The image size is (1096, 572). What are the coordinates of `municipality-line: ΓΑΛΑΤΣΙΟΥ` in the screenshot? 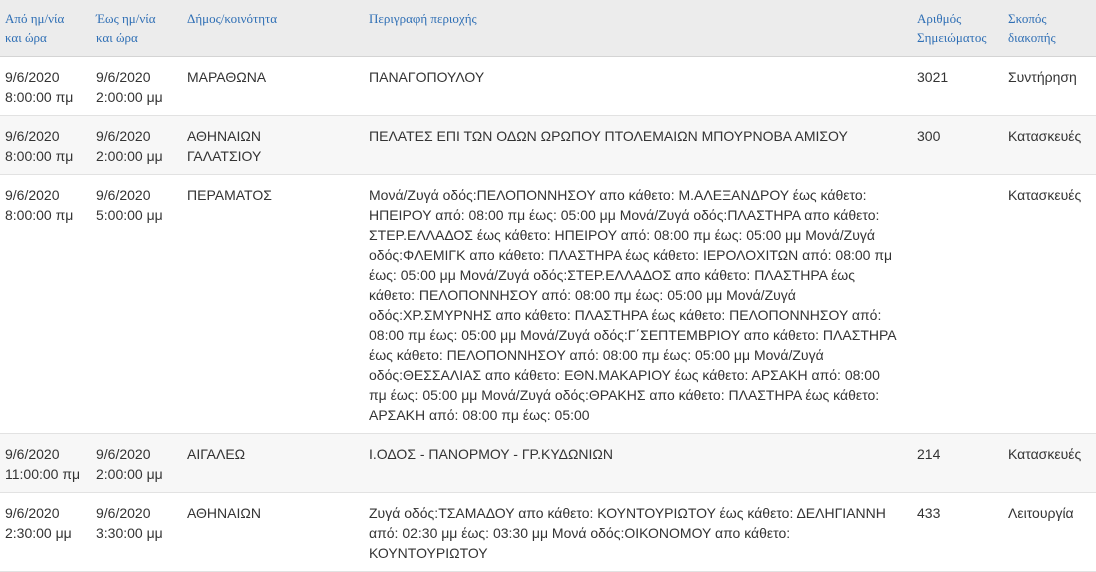 It's located at (224, 156).